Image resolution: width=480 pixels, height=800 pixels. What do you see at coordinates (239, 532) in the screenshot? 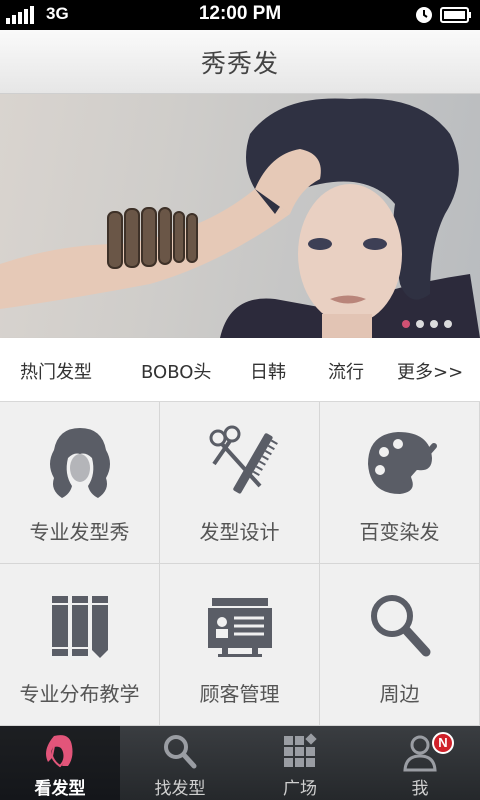
I see `grid-item-label: 发型设计` at bounding box center [239, 532].